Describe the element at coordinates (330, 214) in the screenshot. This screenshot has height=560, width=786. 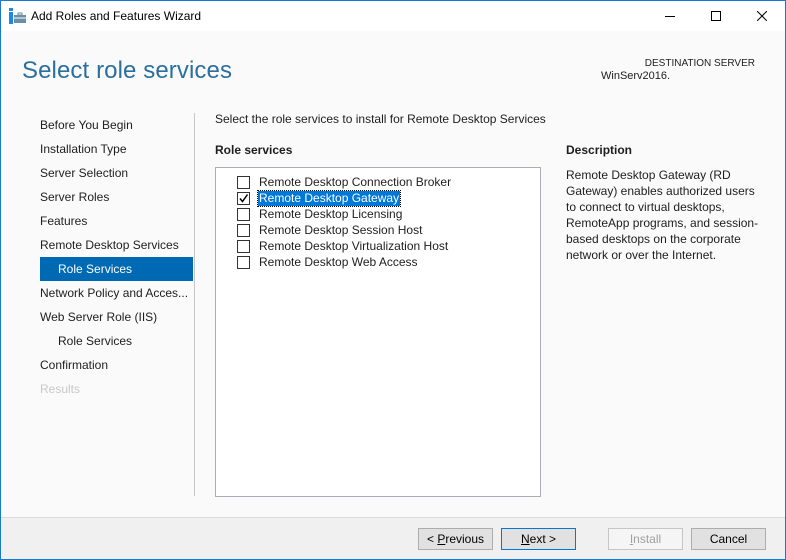
I see `role-service-label: Remote Desktop Licensing` at that location.